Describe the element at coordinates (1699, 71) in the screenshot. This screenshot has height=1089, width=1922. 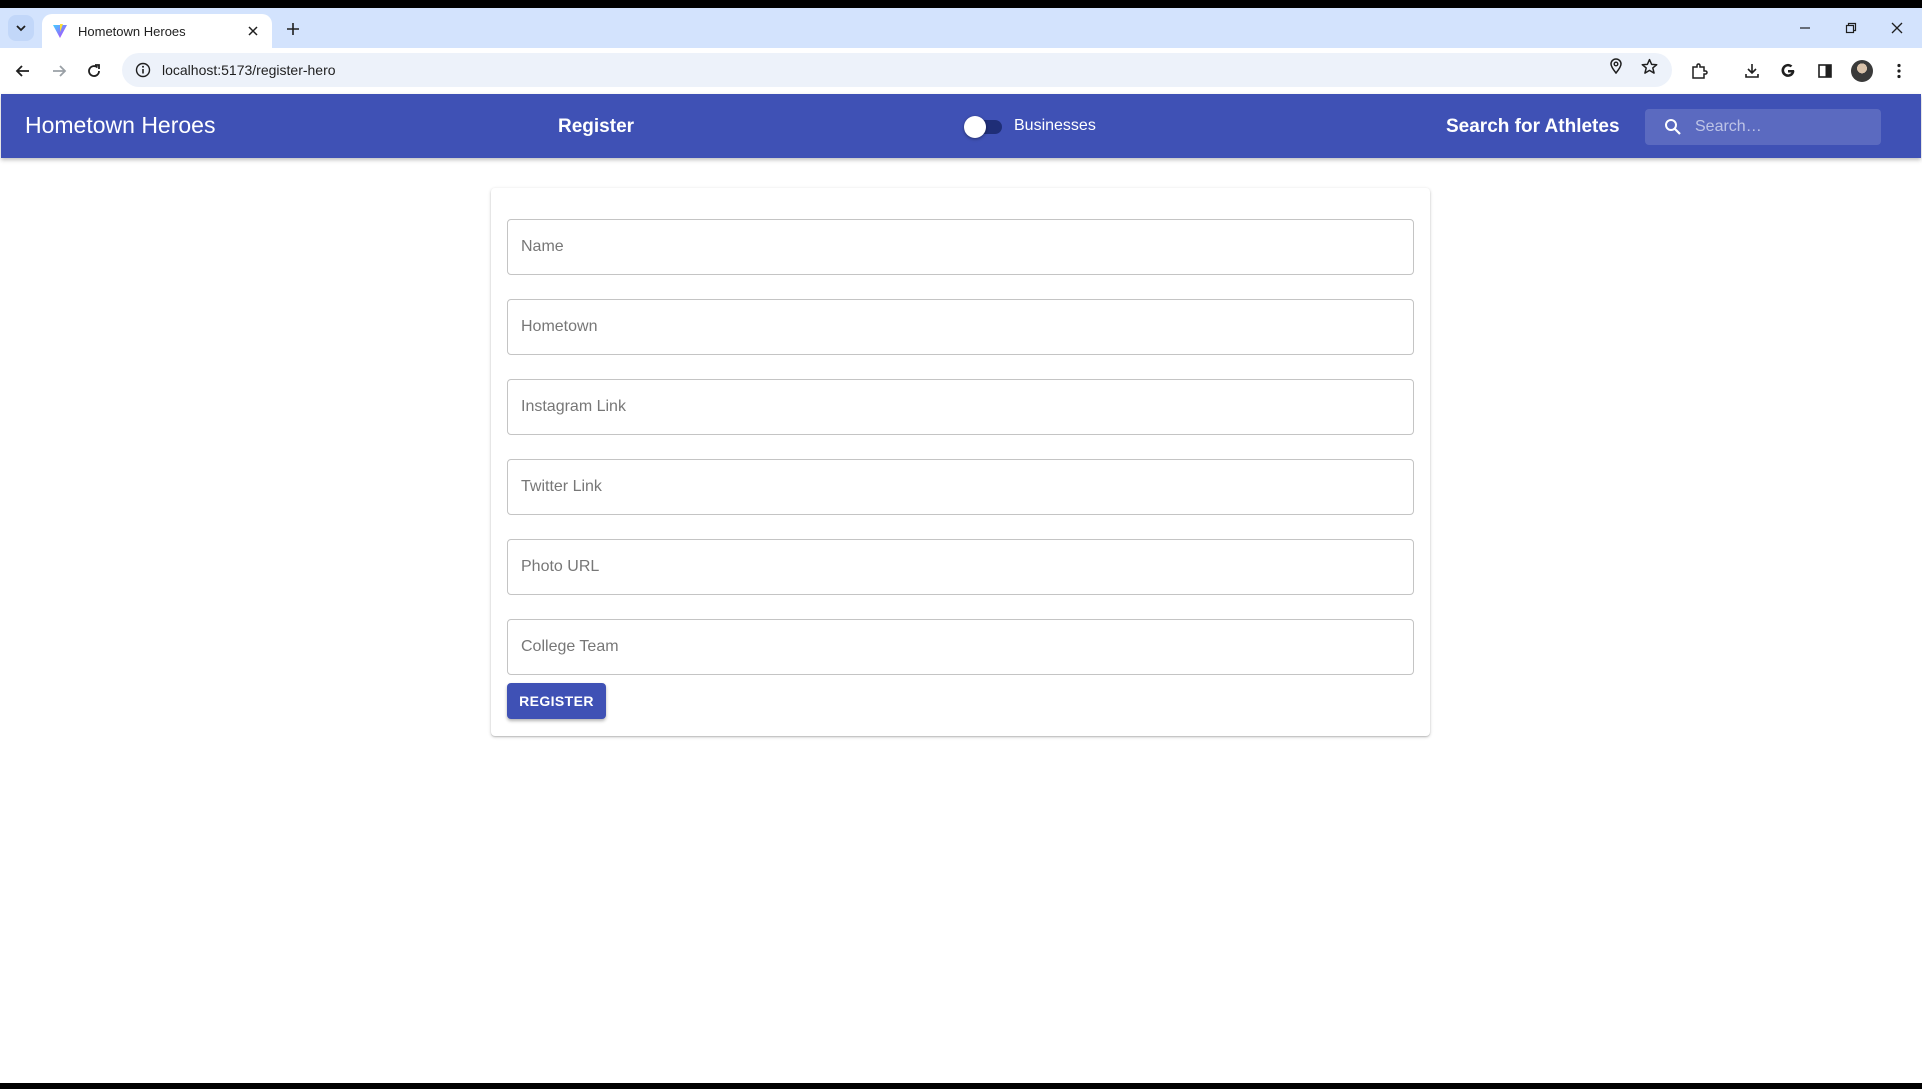
I see `extensions-icon` at that location.